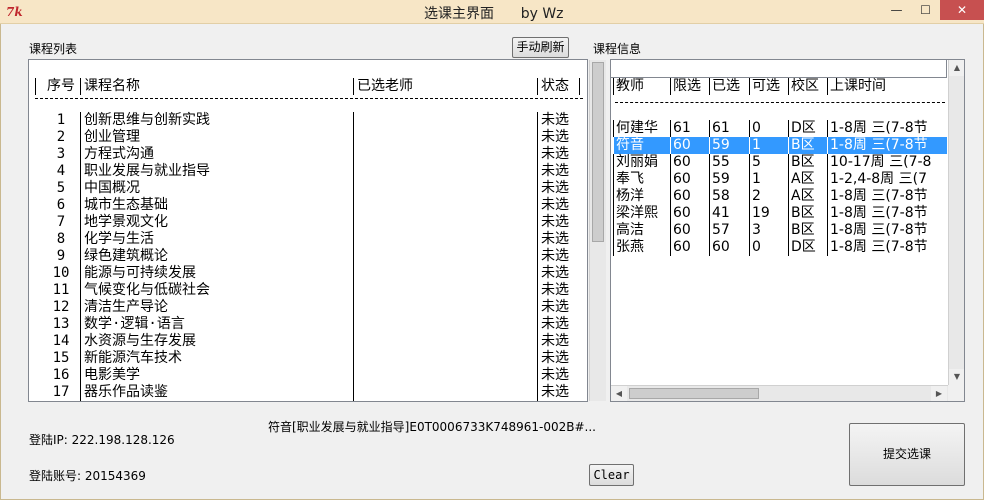 This screenshot has height=500, width=984. I want to click on teacher-name: 高洁, so click(630, 230).